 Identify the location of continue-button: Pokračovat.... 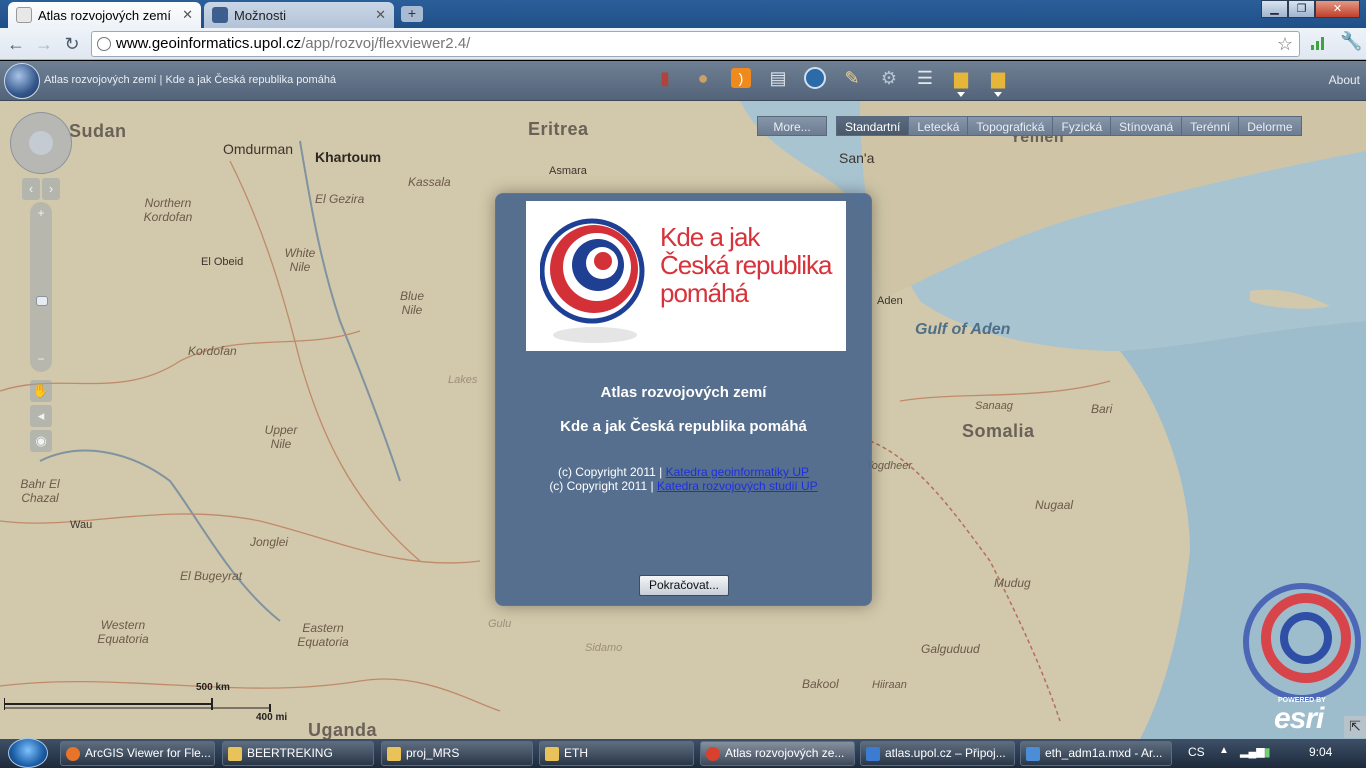
(684, 585).